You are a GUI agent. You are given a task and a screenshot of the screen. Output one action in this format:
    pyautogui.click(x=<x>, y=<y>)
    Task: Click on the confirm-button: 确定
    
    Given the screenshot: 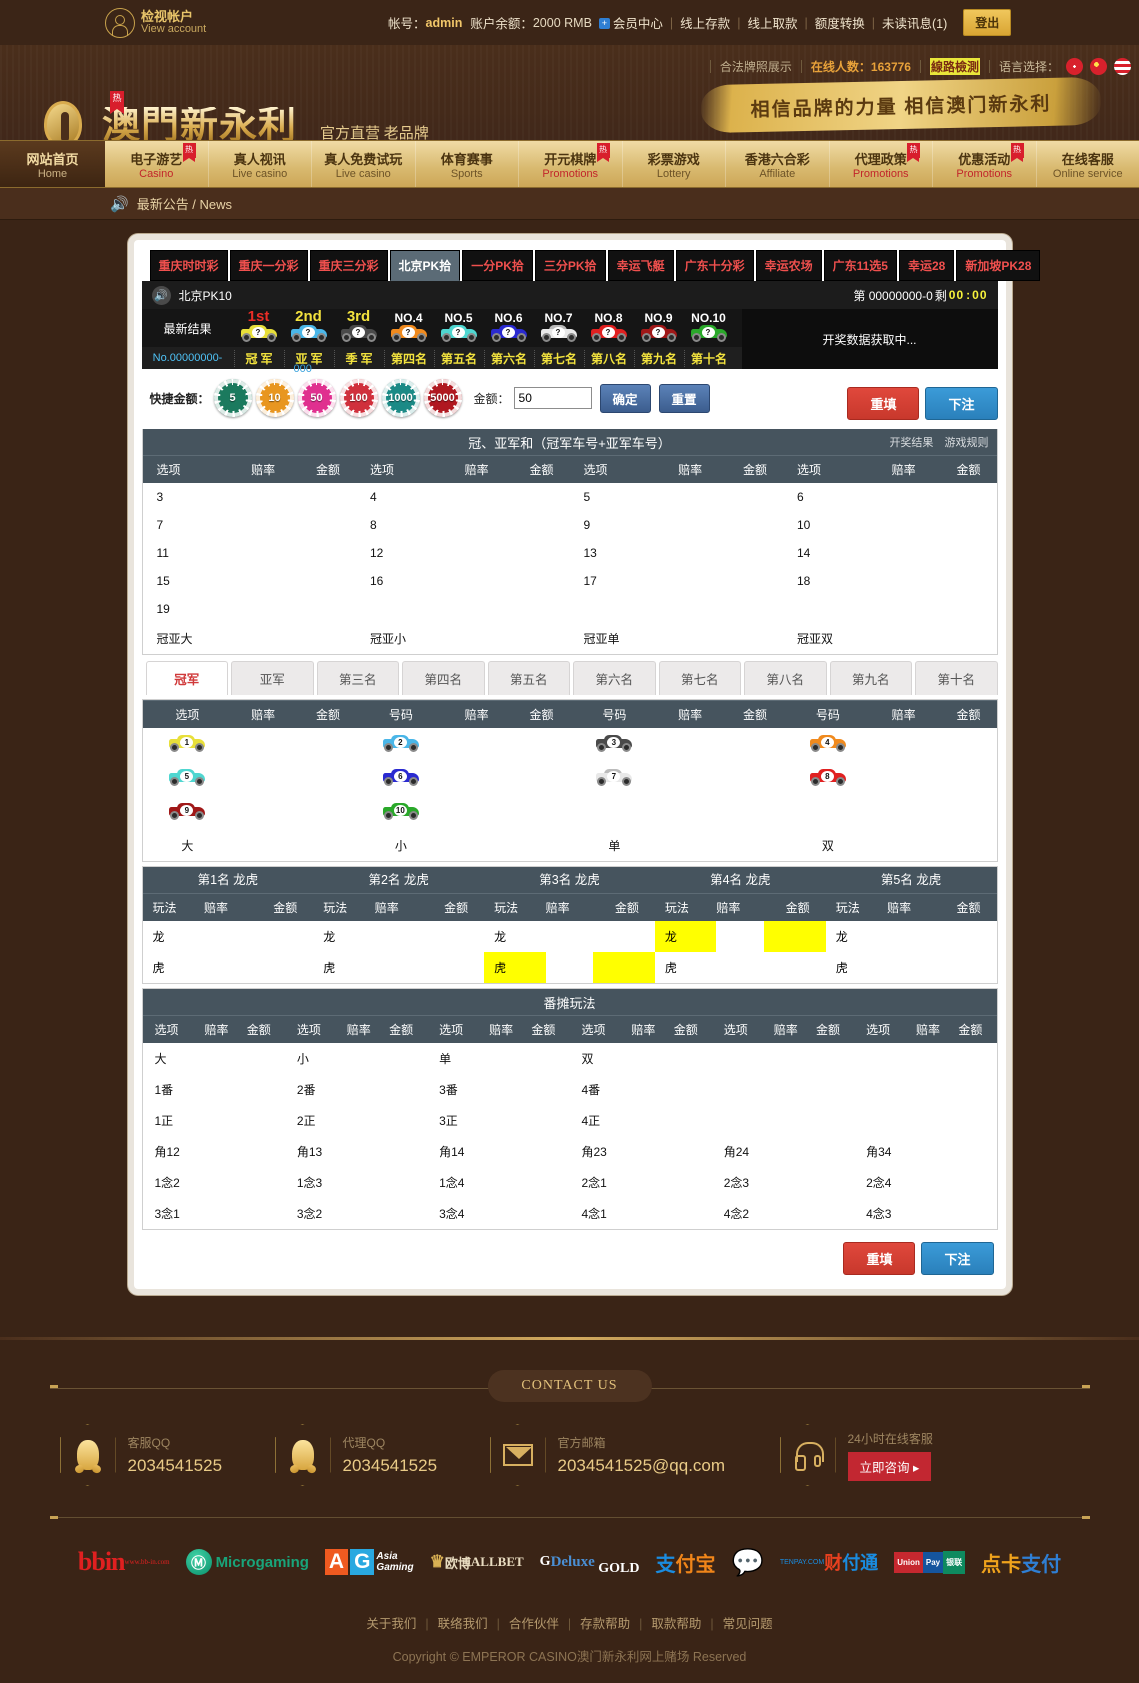 What is the action you would take?
    pyautogui.click(x=625, y=398)
    